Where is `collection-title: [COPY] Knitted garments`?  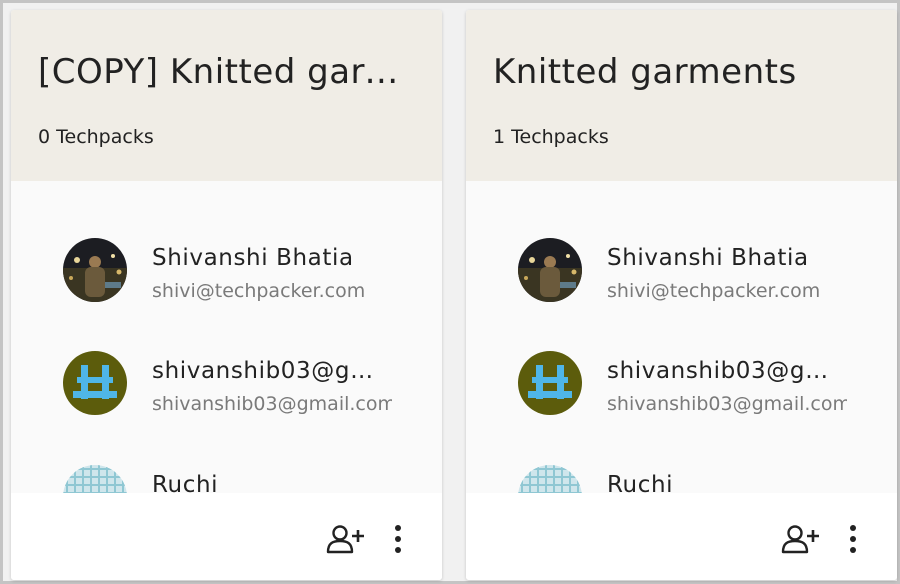 collection-title: [COPY] Knitted garments is located at coordinates (229, 72).